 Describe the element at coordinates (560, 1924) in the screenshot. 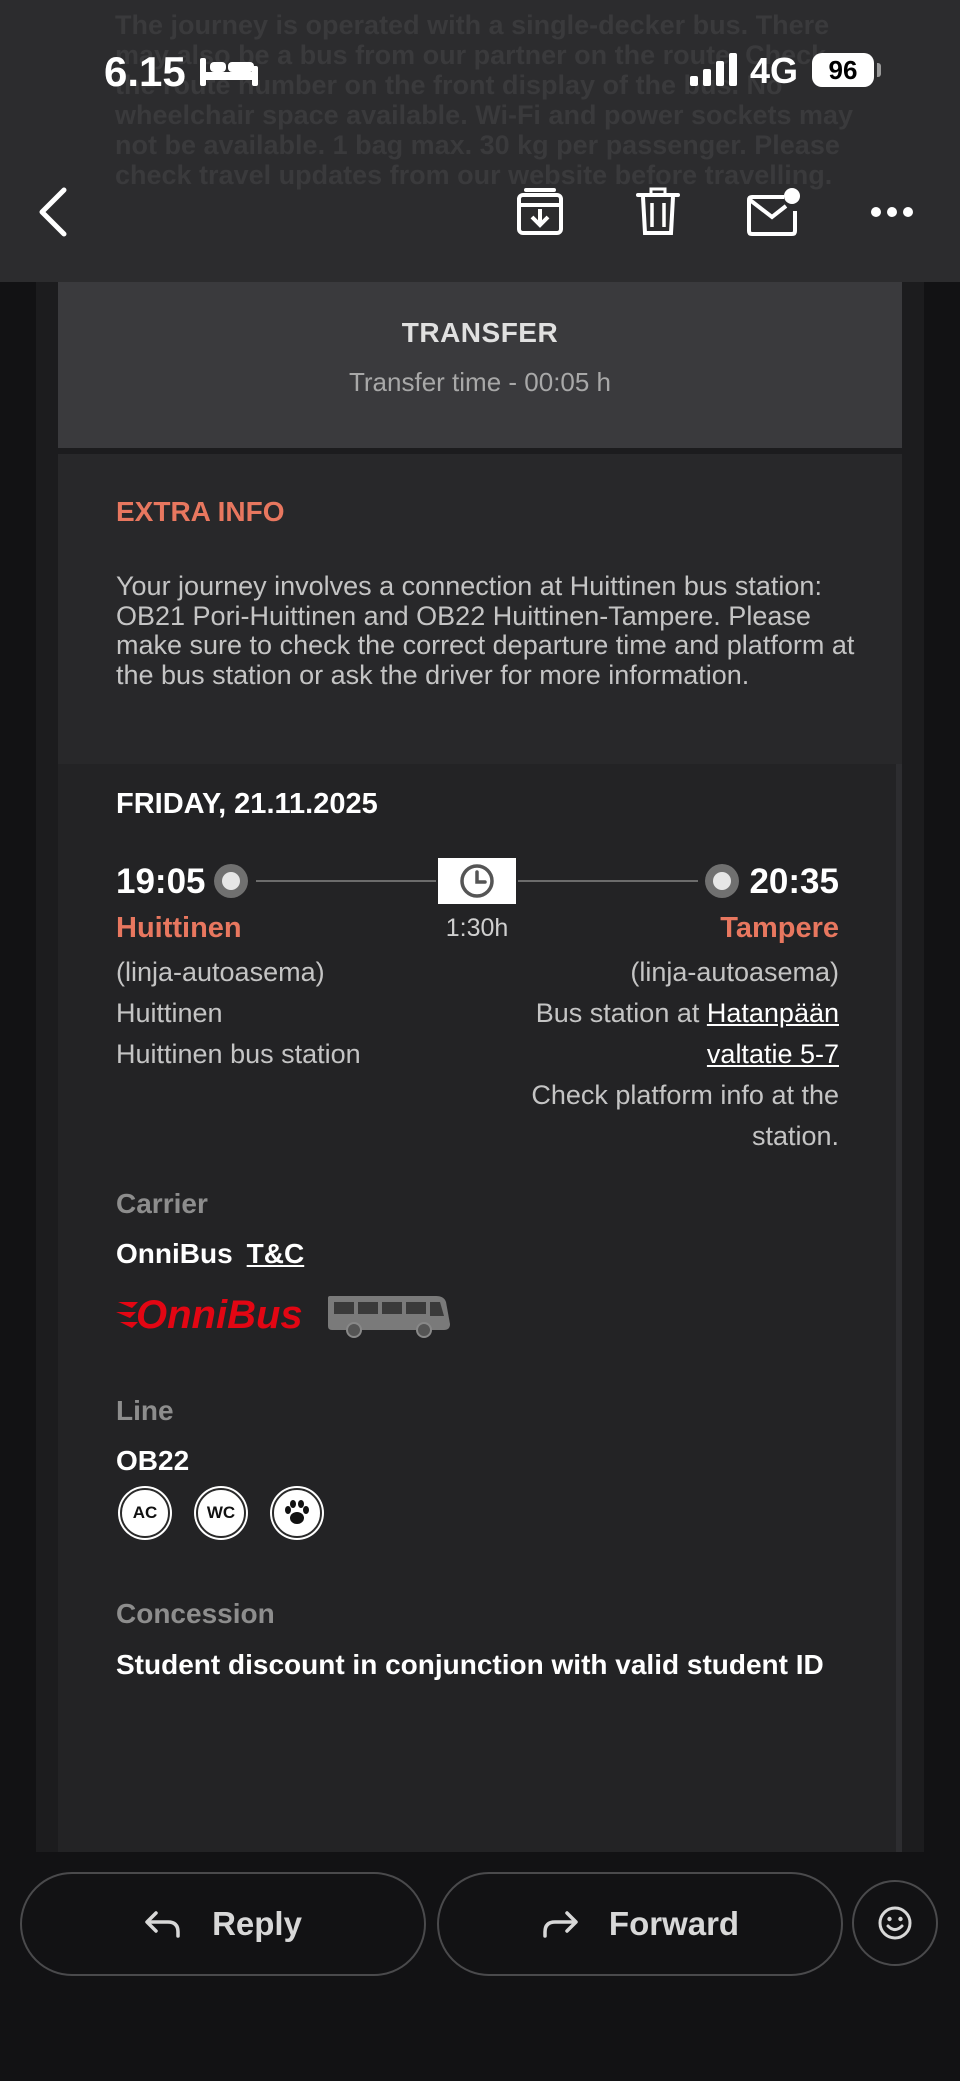

I see `forward-icon` at that location.